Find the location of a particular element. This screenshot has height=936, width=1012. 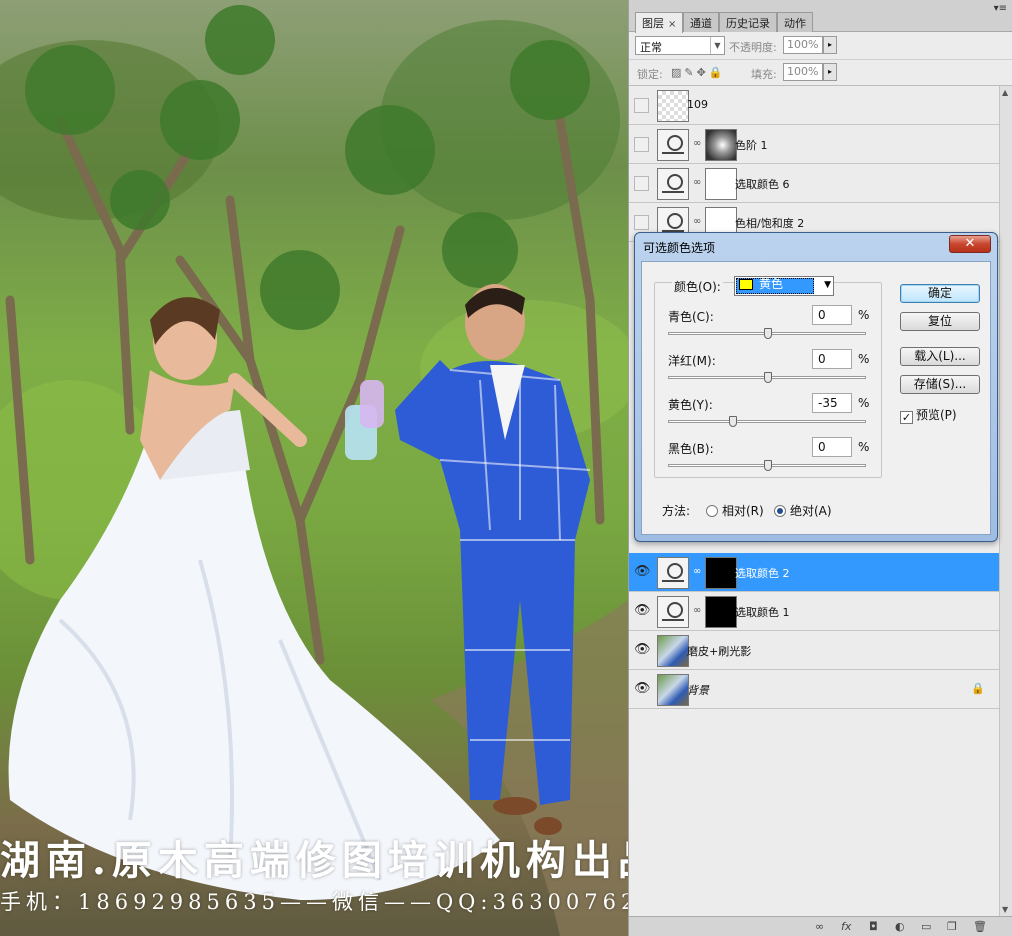

black-label: 黑色(B): is located at coordinates (691, 449).